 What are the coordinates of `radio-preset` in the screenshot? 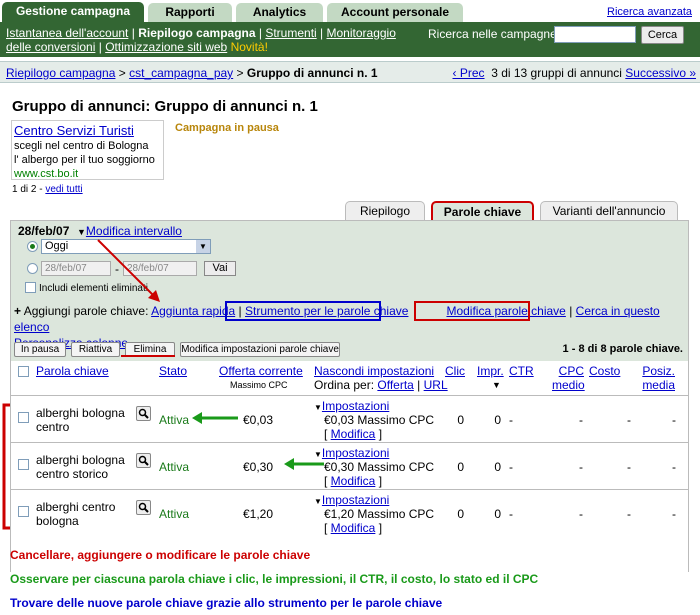 It's located at (32, 246).